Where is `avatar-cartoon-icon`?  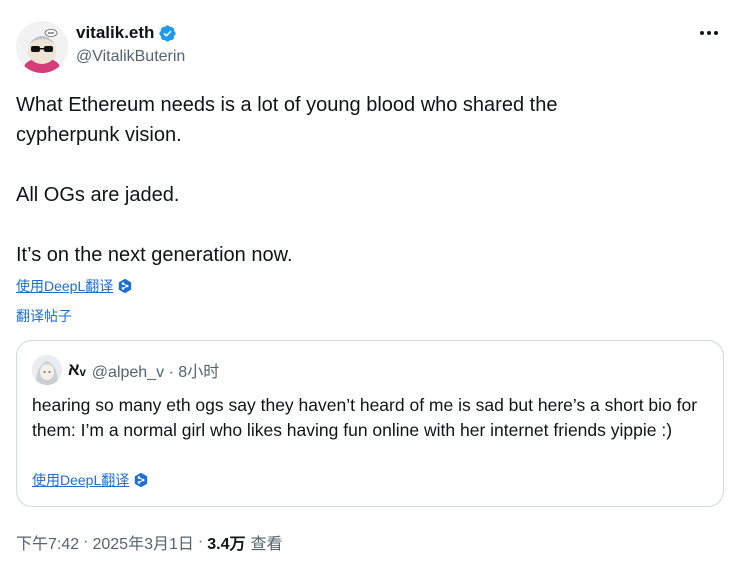
avatar-cartoon-icon is located at coordinates (42, 47).